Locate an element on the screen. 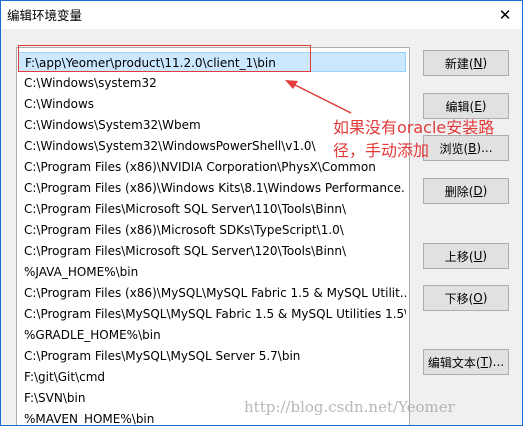 The width and height of the screenshot is (523, 426). path-list-item: %GRADLE_HOME%\bin is located at coordinates (212, 335).